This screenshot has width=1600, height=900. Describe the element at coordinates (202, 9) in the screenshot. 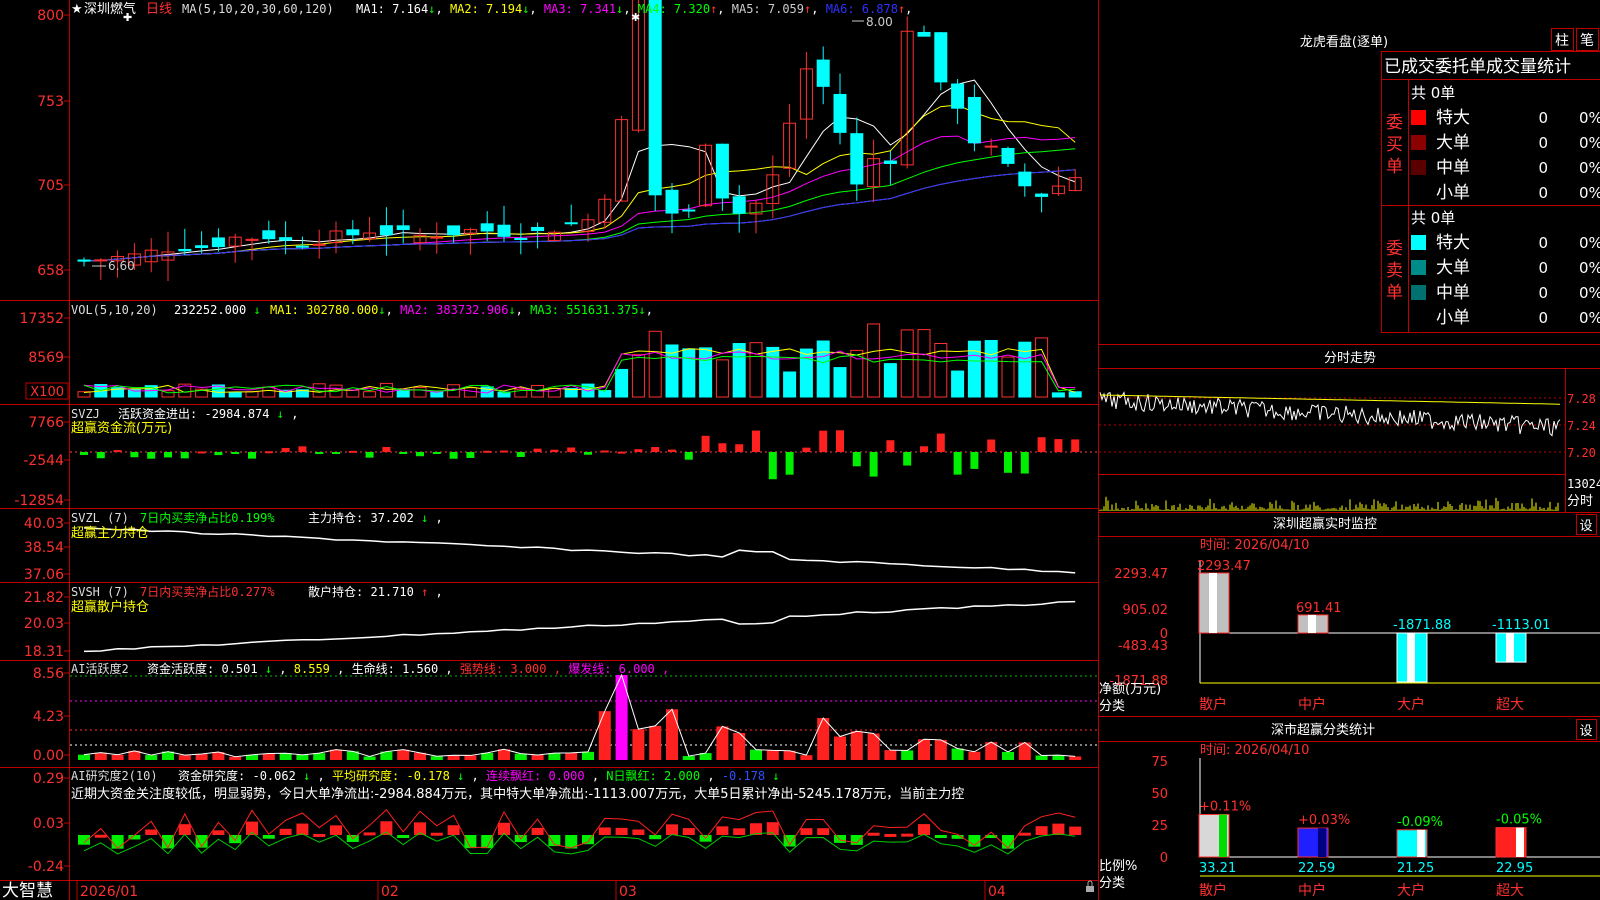

I see `main-header: ★ 深圳燃气 日线 MA(5,10,20,30,60,120)` at that location.